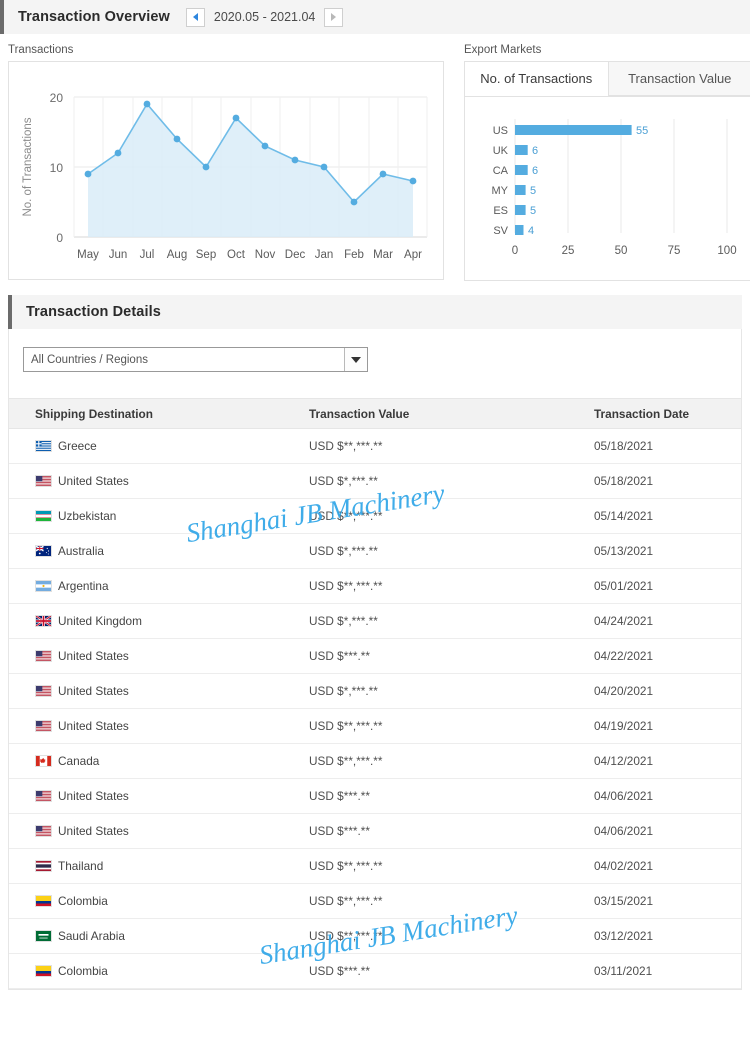 This screenshot has width=750, height=1055. What do you see at coordinates (195, 359) in the screenshot?
I see `country-region-select: All Countries / Regions` at bounding box center [195, 359].